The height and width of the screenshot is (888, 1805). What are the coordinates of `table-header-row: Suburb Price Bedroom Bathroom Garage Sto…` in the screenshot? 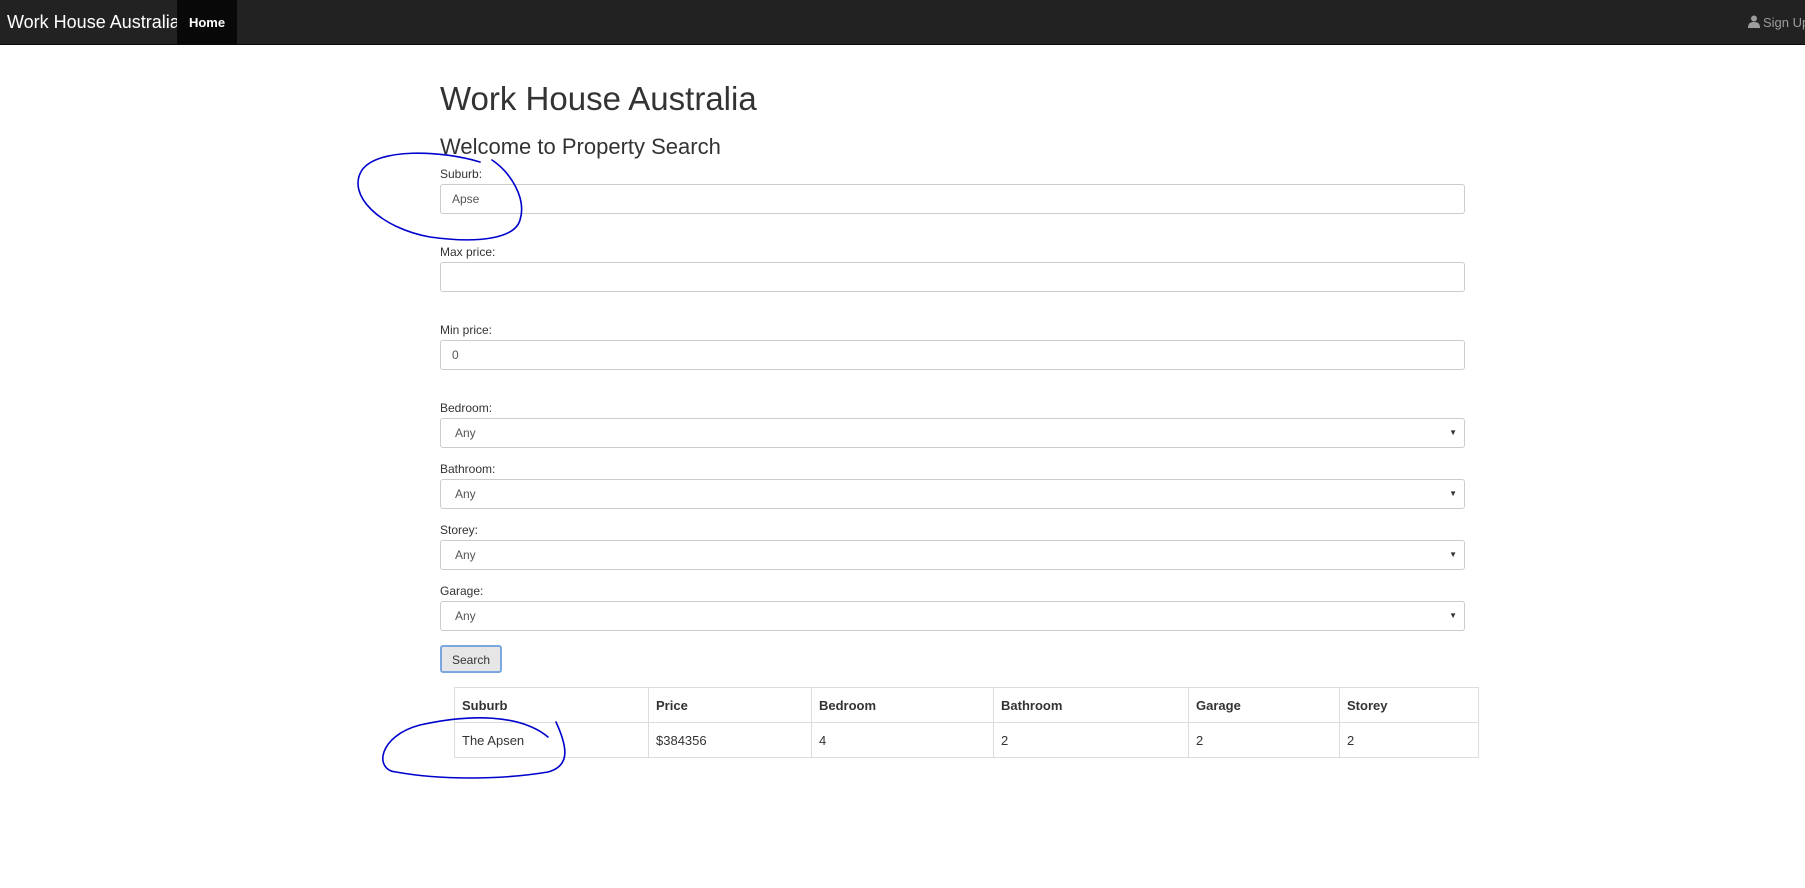 It's located at (966, 705).